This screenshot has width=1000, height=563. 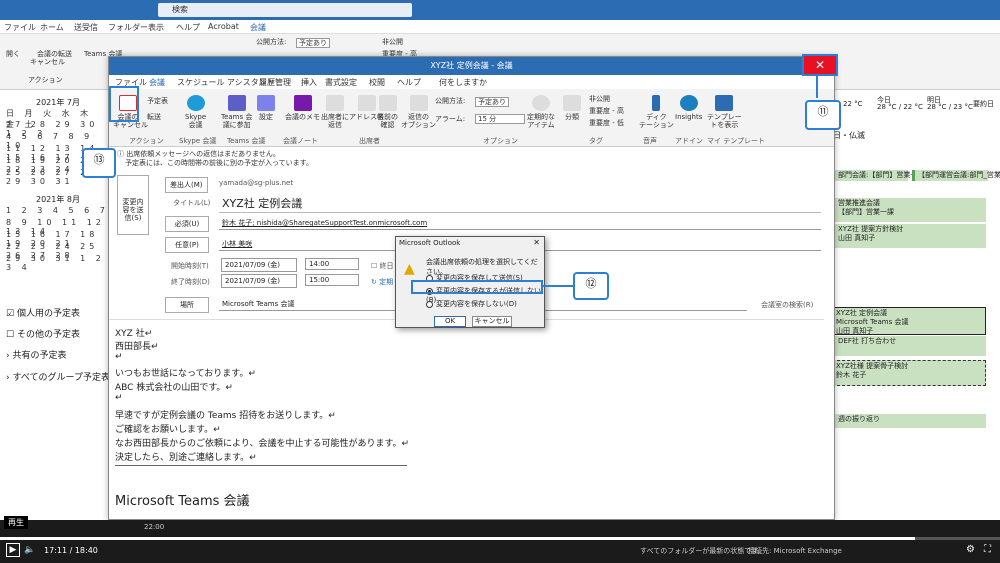 I want to click on event: XYZ社様 提案骨子検討 鈴木 花子, so click(x=909, y=373).